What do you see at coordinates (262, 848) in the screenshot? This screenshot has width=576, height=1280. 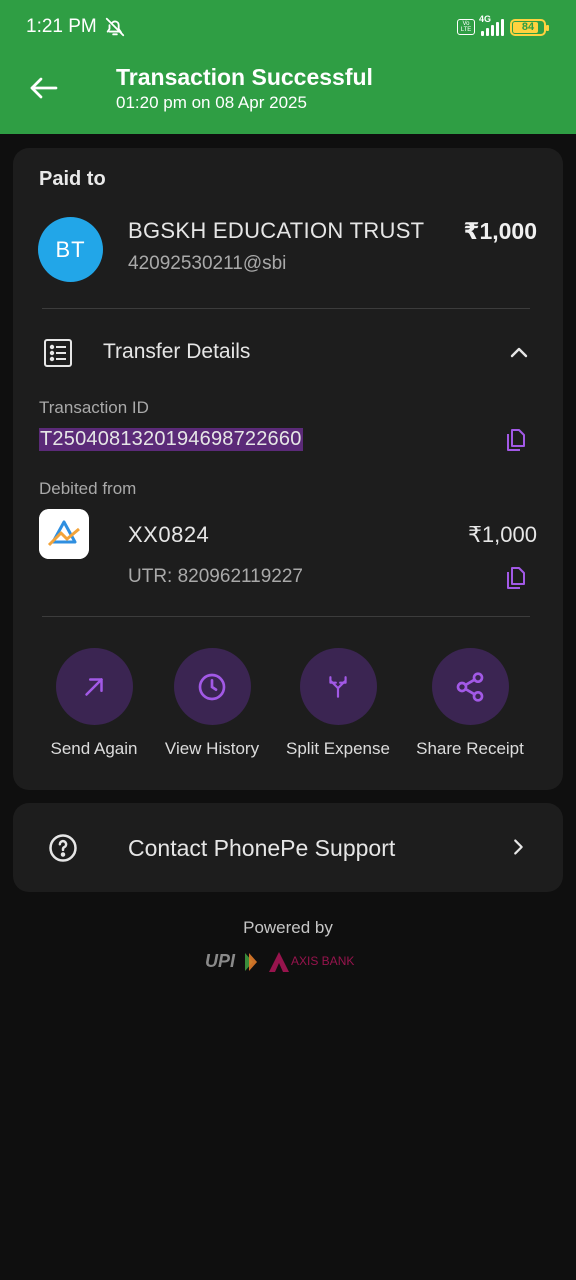 I see `contact-support-label: Contact PhonePe Support` at bounding box center [262, 848].